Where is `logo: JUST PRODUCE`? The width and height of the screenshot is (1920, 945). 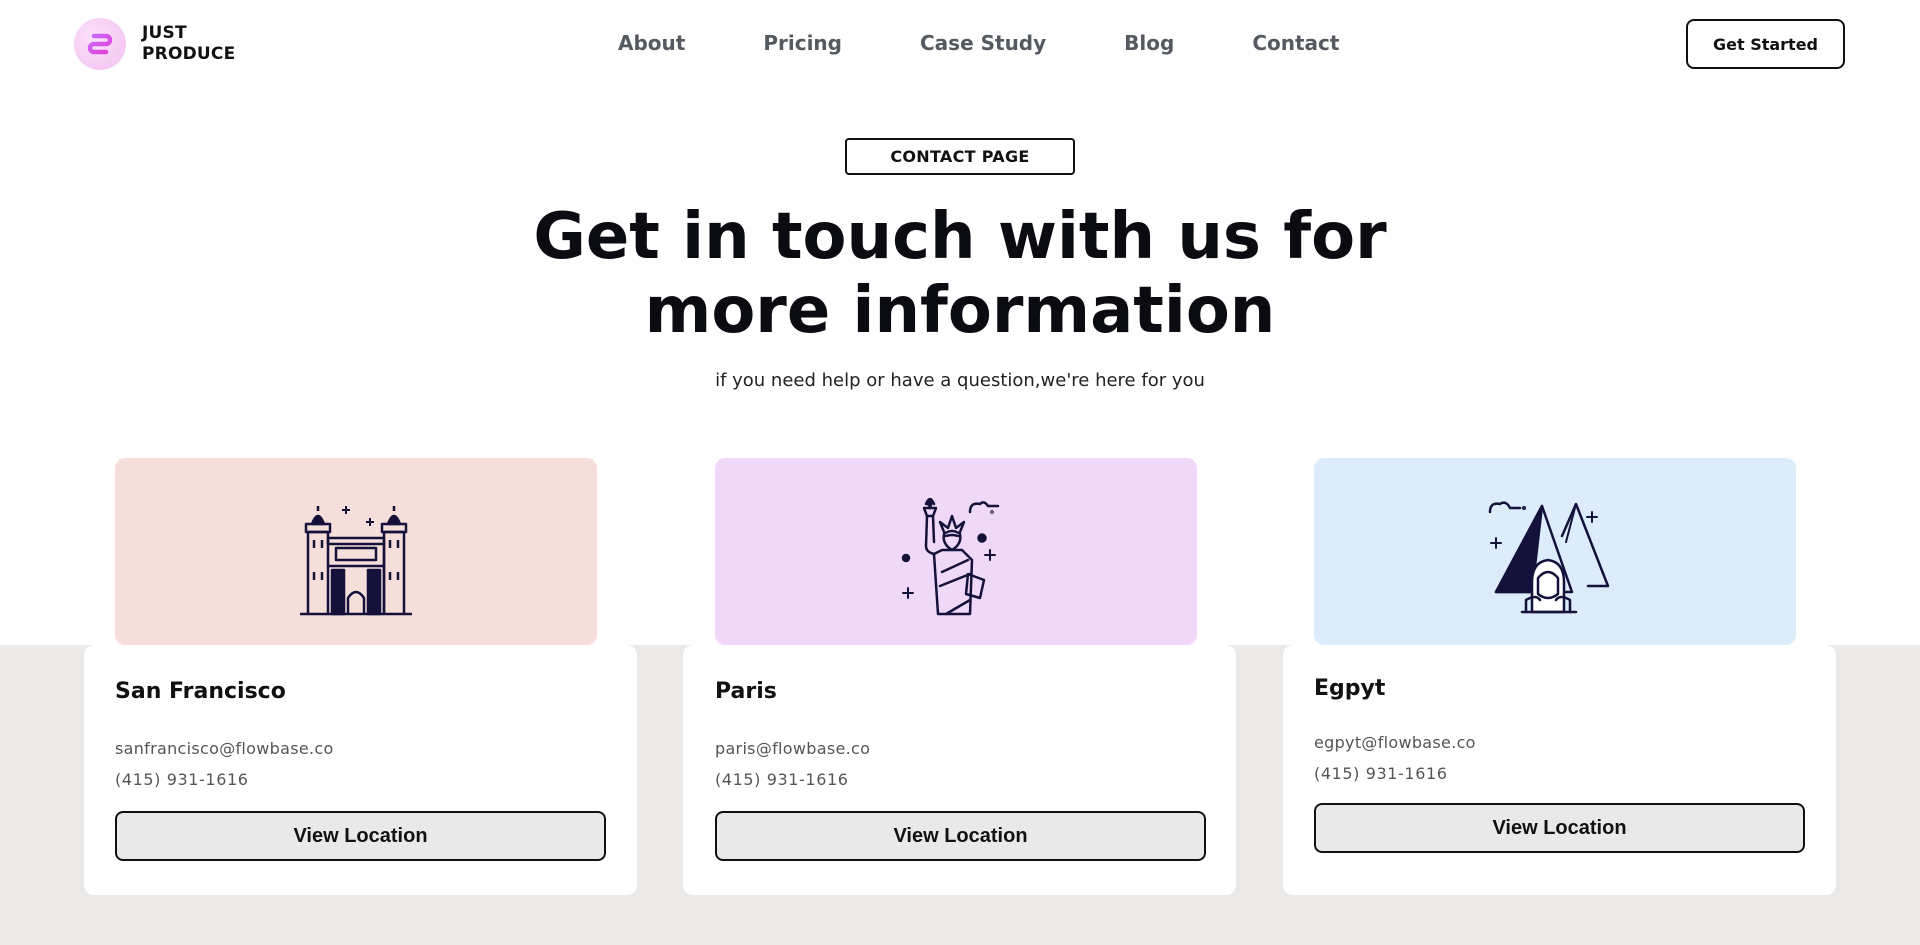
logo: JUST PRODUCE is located at coordinates (154, 44).